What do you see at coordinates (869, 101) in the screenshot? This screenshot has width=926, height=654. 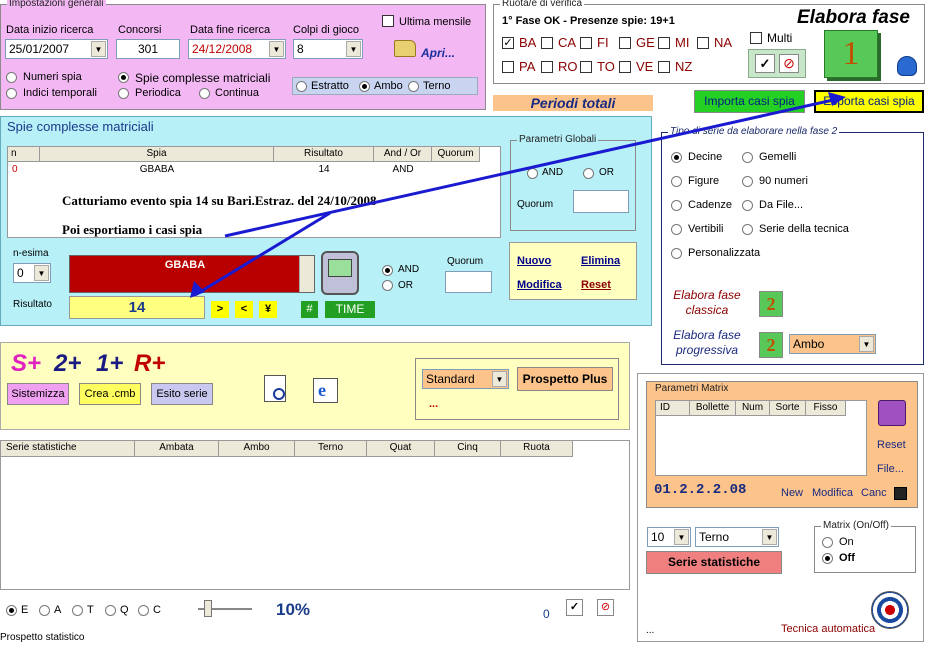 I see `export-spy-button: Esporta casi spia` at bounding box center [869, 101].